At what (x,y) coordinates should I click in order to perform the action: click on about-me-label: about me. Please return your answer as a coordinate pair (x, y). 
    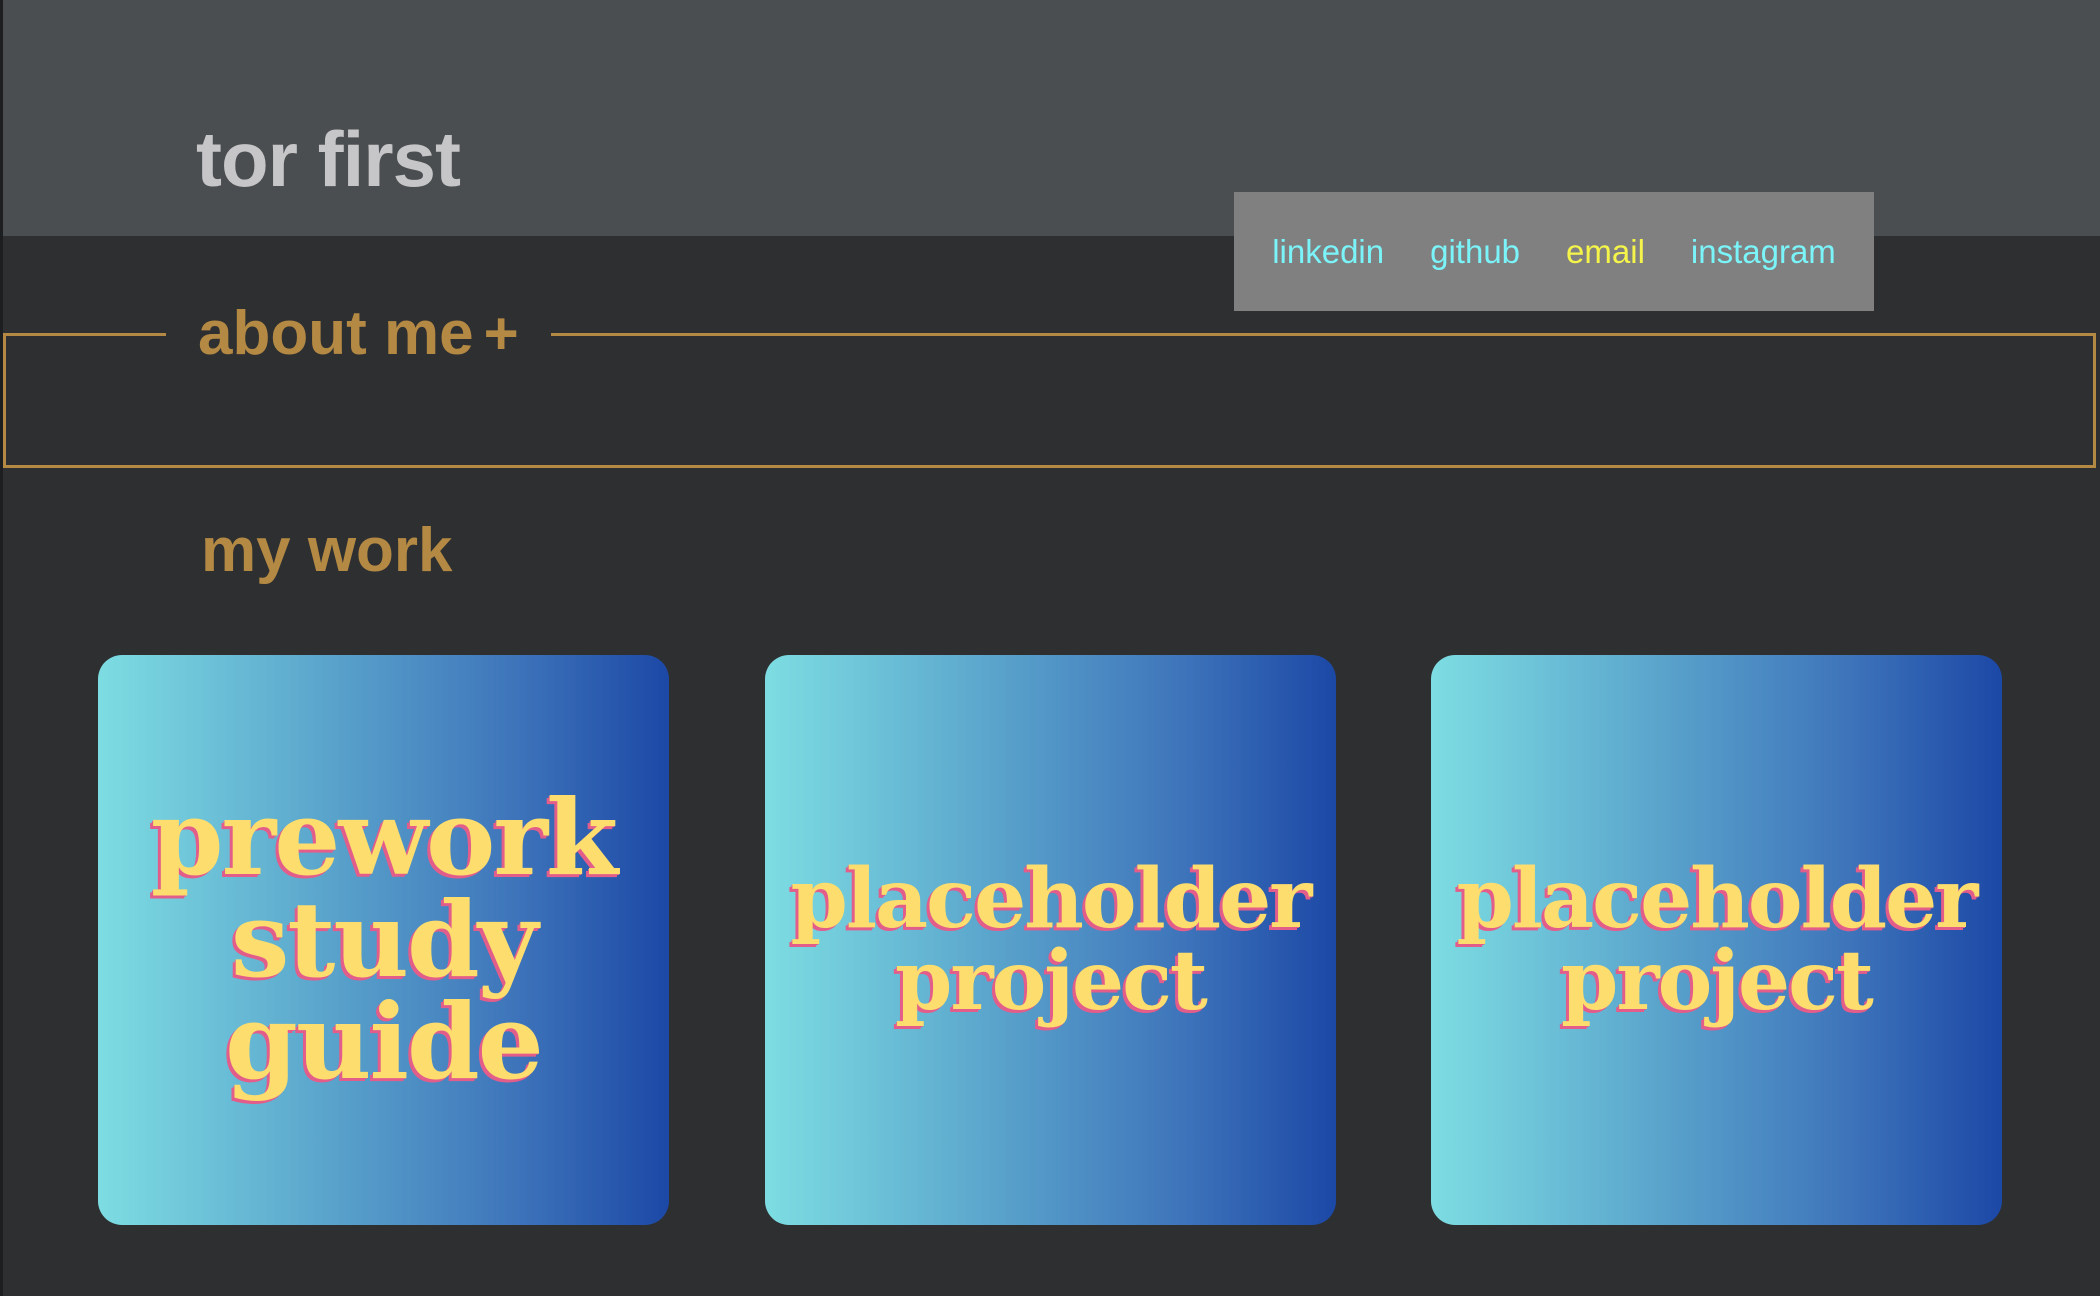
    Looking at the image, I should click on (336, 333).